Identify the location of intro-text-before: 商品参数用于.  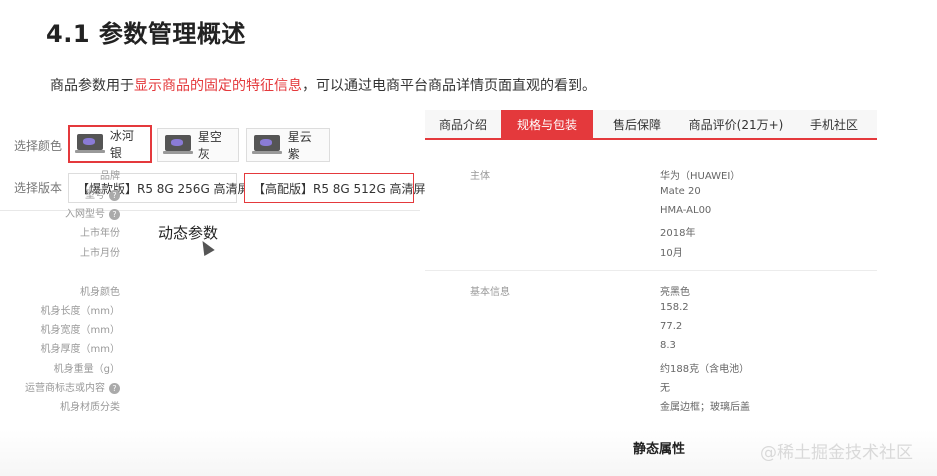
(92, 86).